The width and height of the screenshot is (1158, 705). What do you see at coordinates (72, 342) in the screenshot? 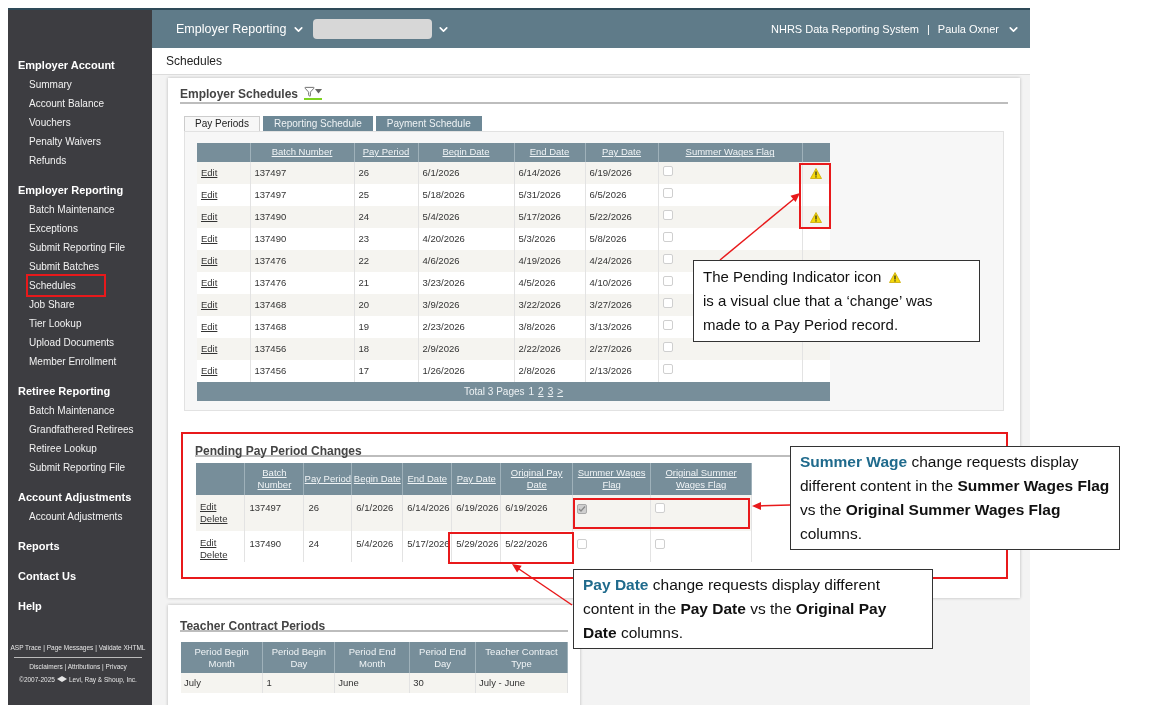
I see `sidebar-item: Upload Documents` at bounding box center [72, 342].